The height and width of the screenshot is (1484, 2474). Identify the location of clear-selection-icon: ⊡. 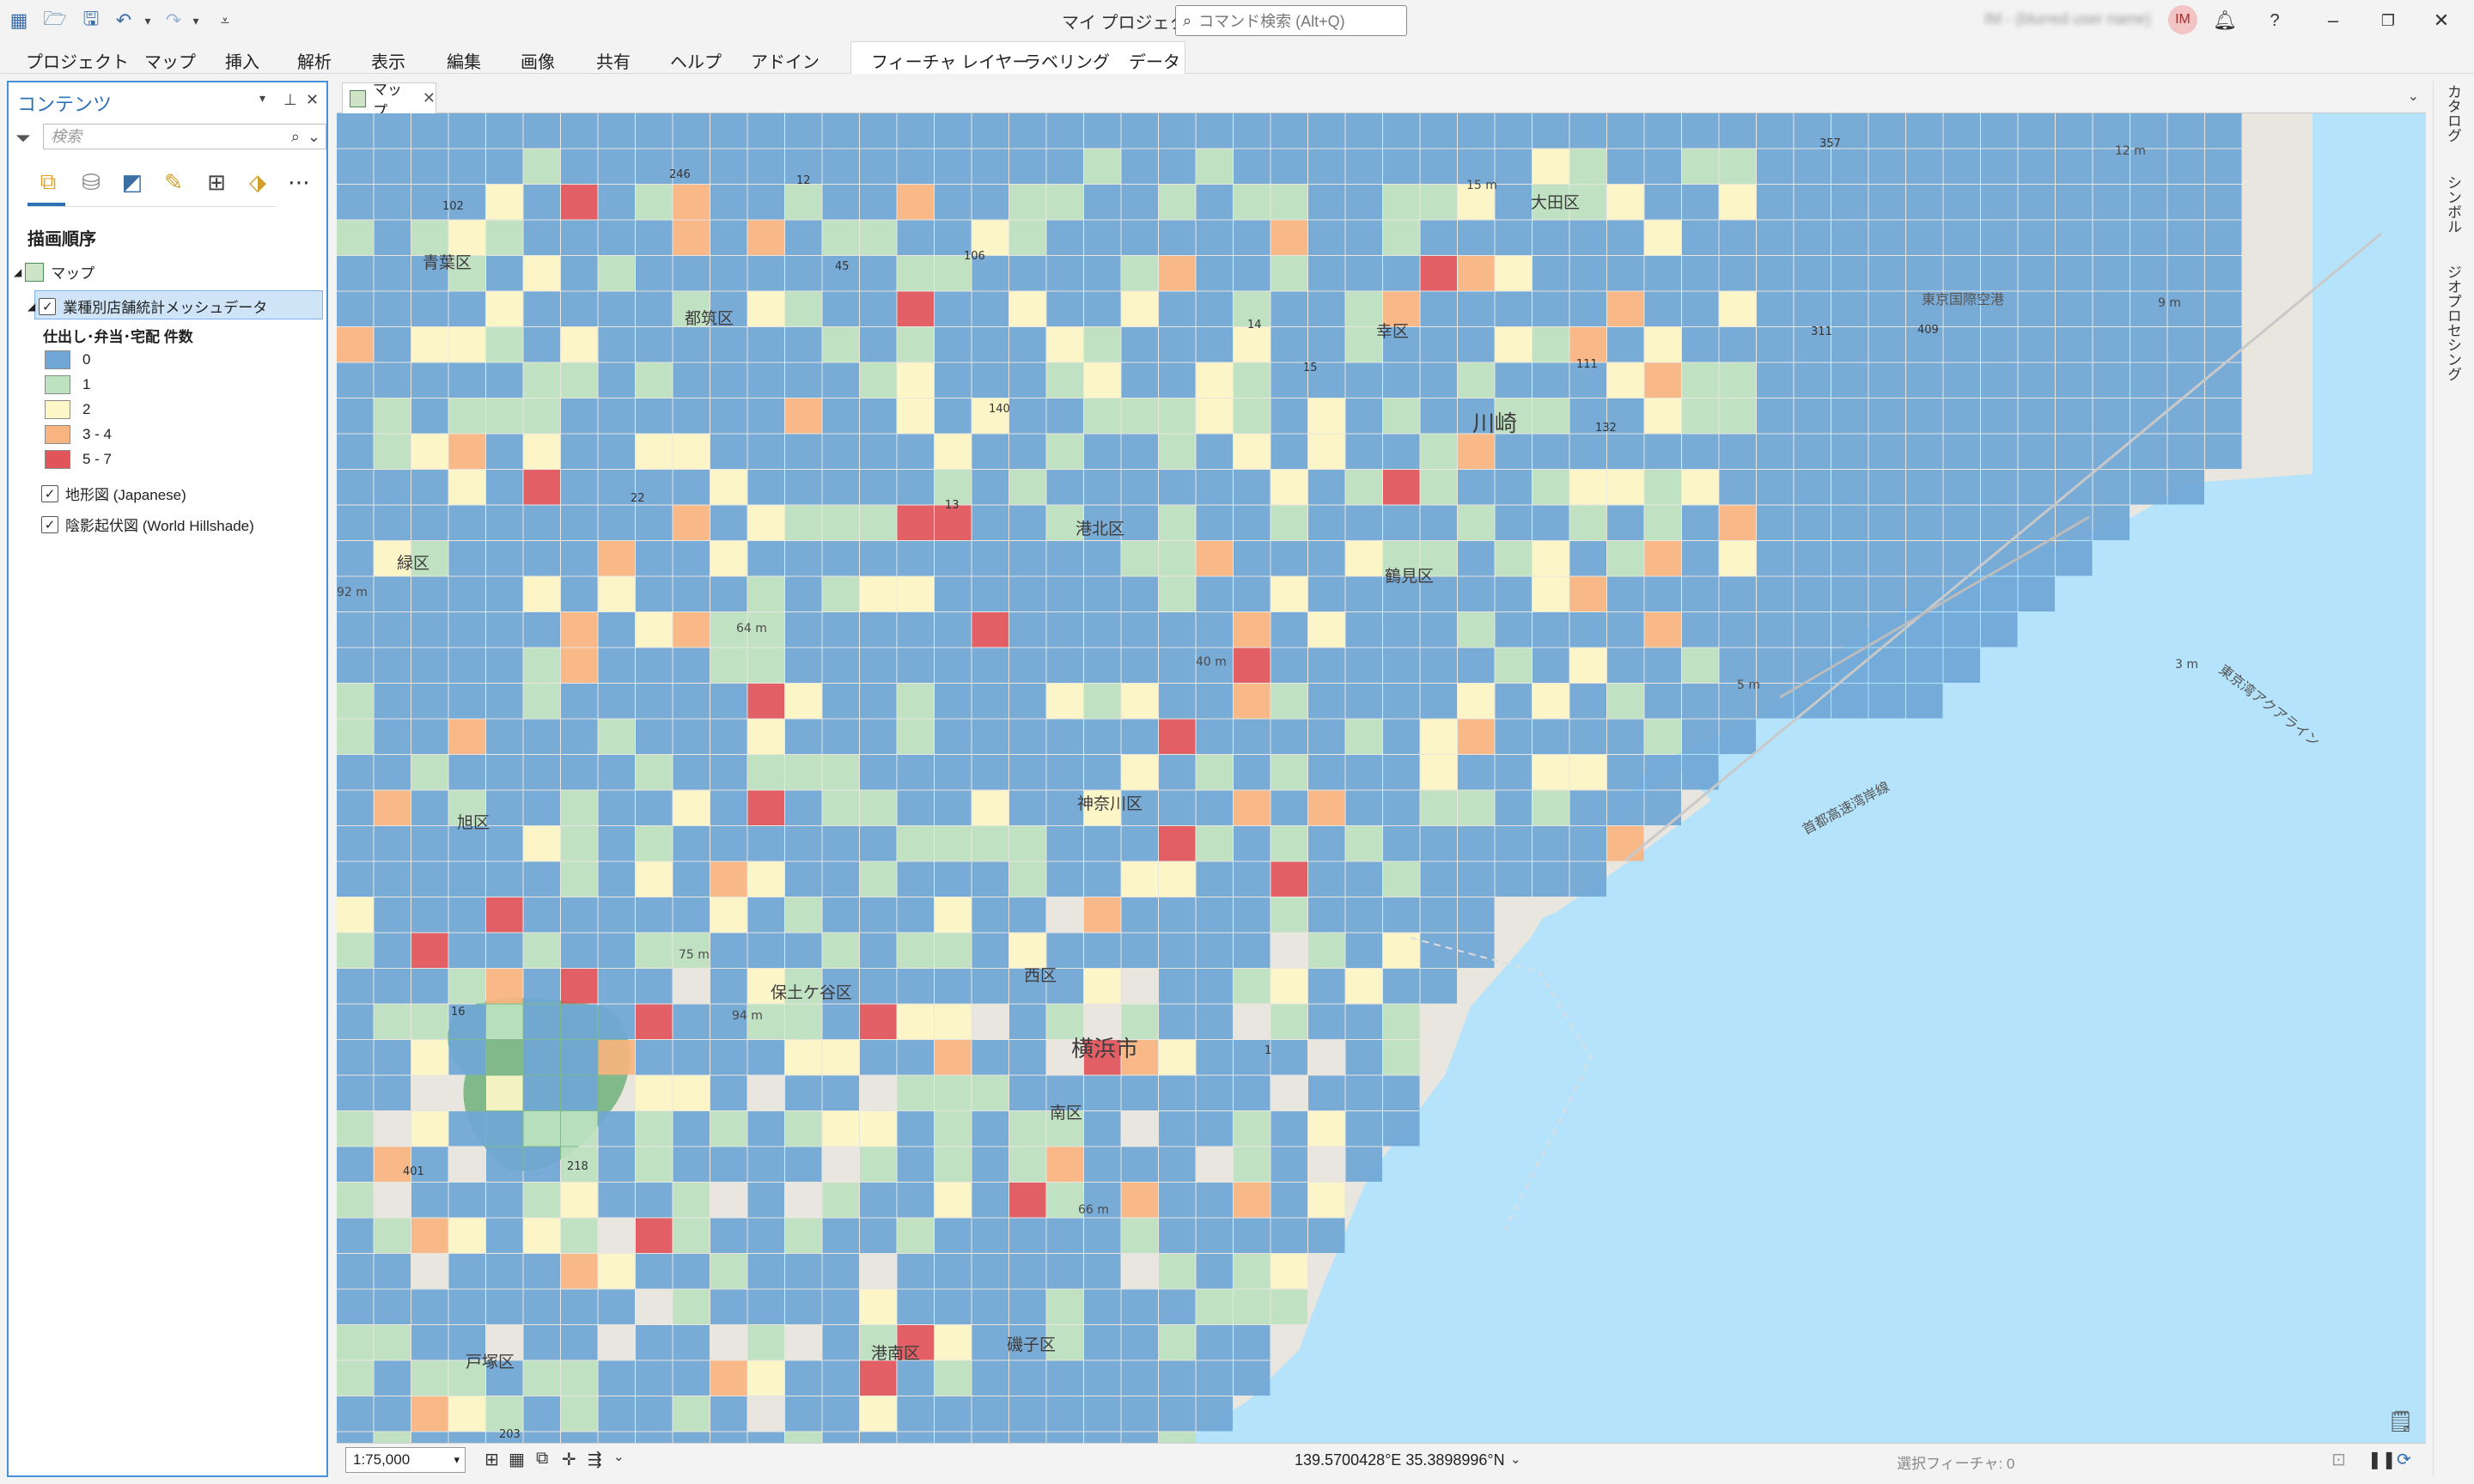
(2338, 1459).